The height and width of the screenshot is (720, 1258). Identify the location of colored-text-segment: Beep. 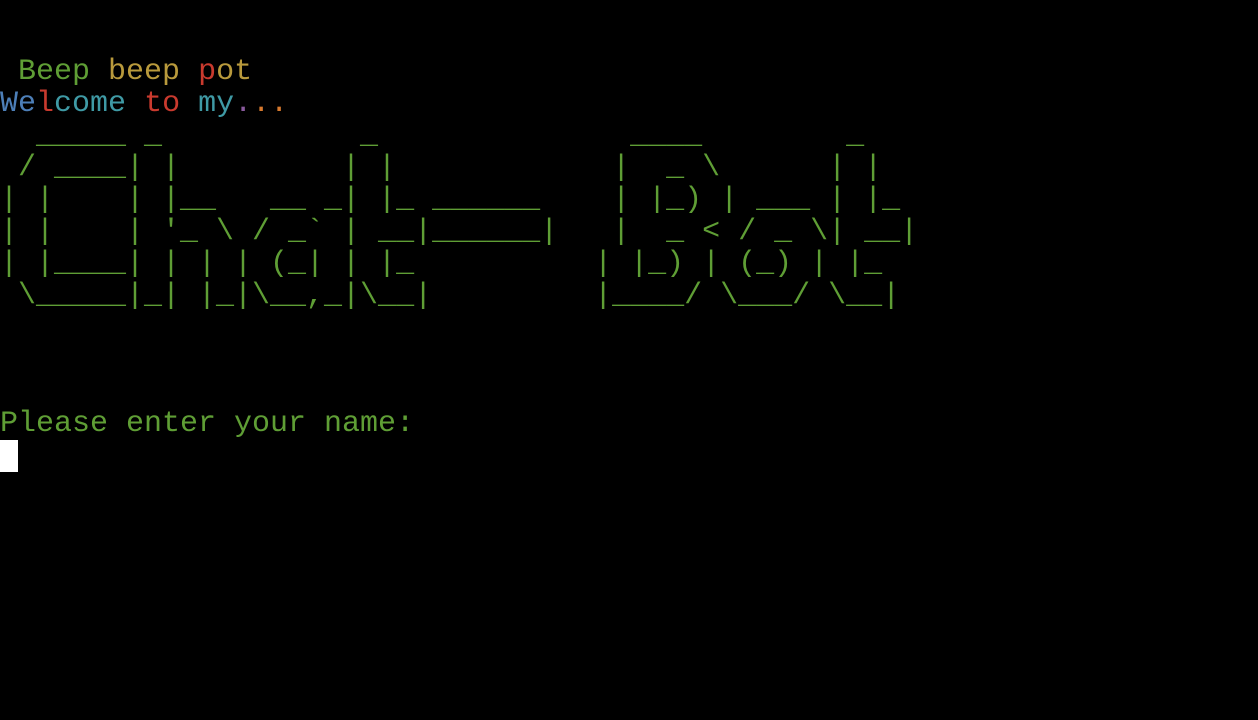
(54, 72).